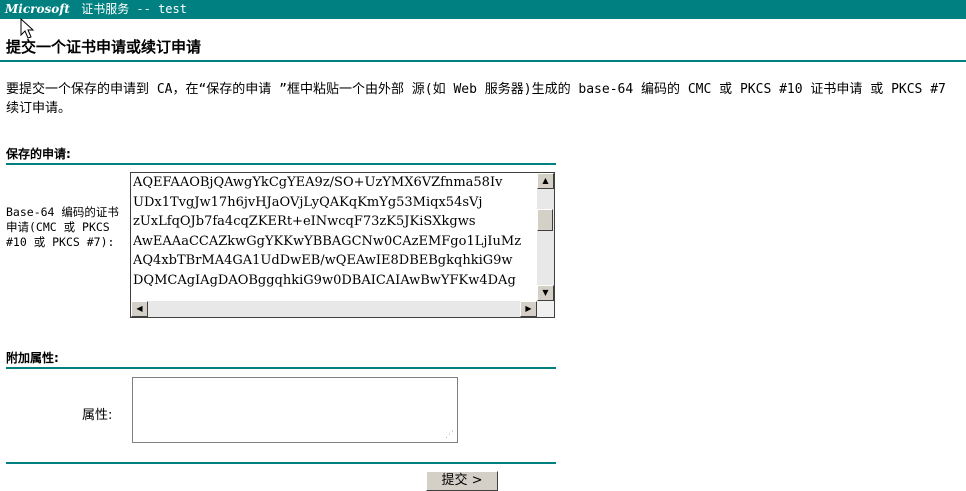 This screenshot has width=966, height=491. Describe the element at coordinates (528, 309) in the screenshot. I see `scroll-right-icon: ▶` at that location.